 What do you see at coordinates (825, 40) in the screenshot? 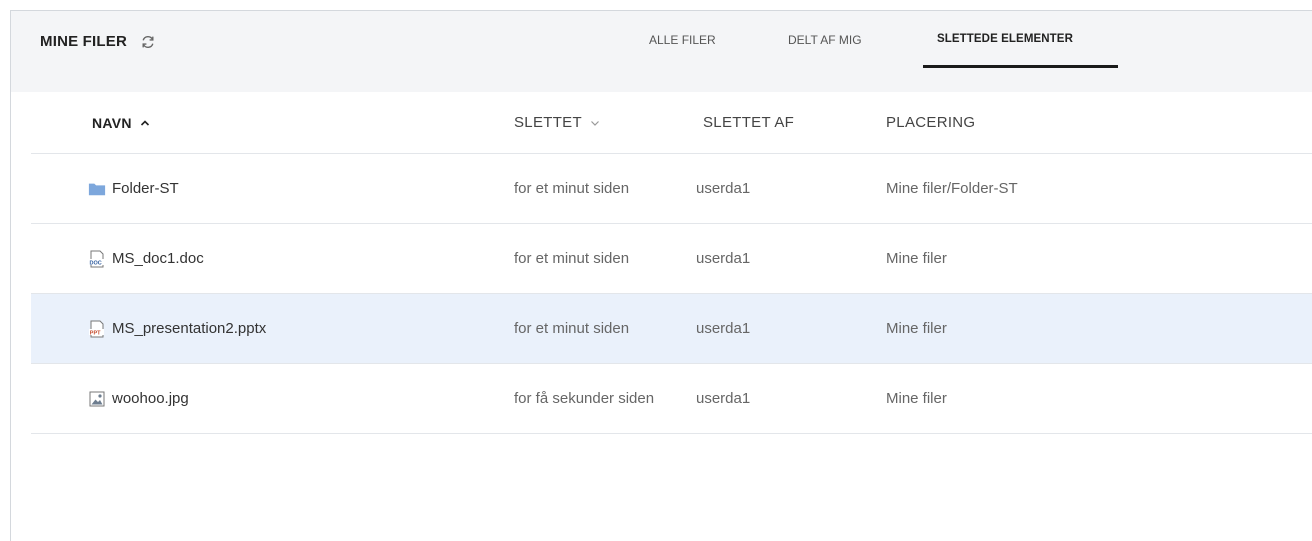
I see `tab-shared-with-me: DELT AF MIG` at bounding box center [825, 40].